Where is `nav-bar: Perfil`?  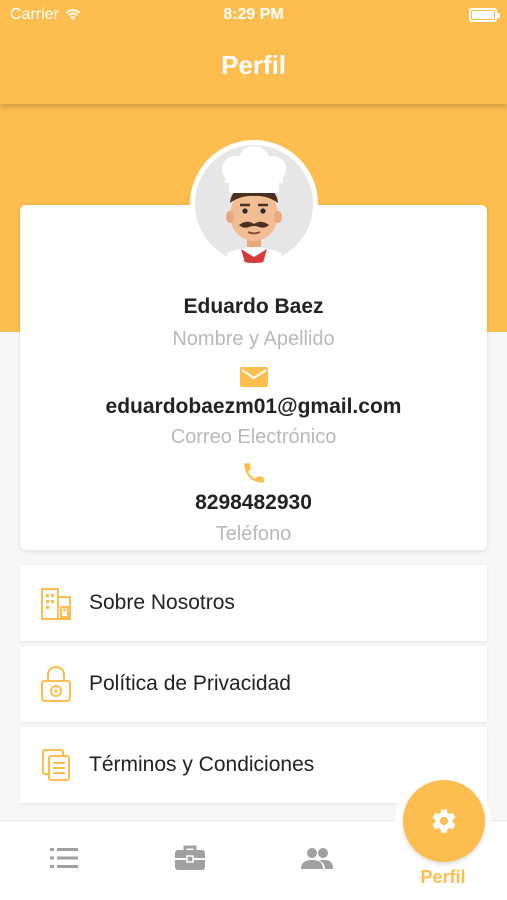 nav-bar: Perfil is located at coordinates (253, 68).